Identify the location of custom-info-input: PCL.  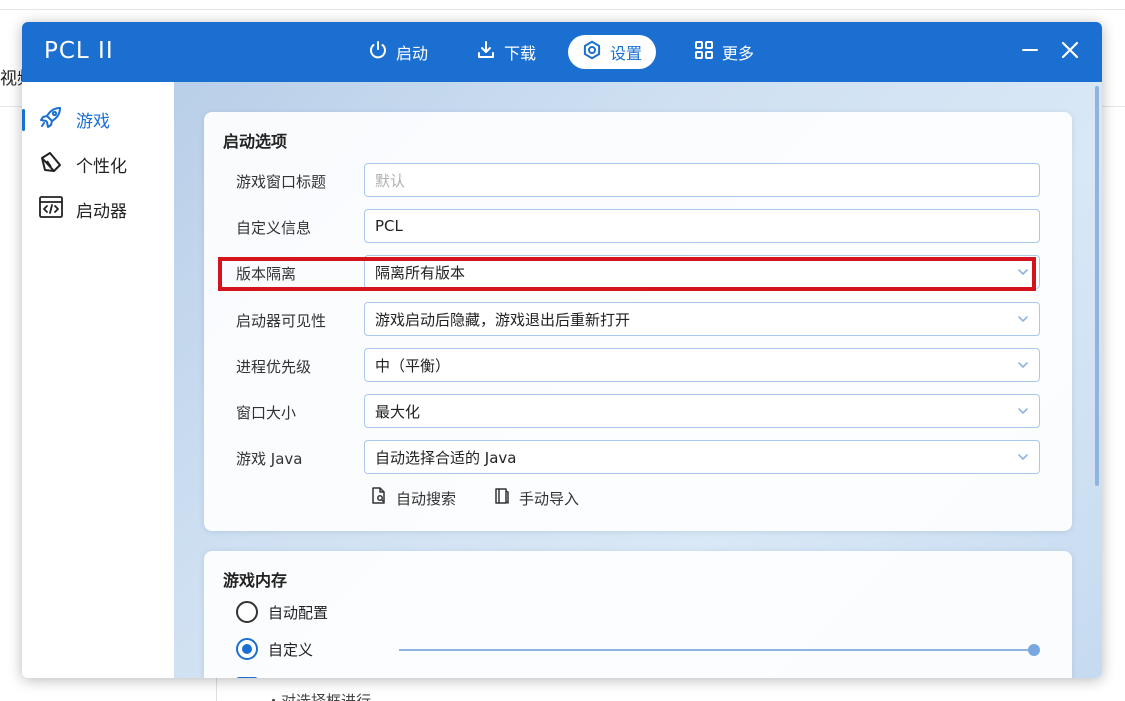
(702, 226).